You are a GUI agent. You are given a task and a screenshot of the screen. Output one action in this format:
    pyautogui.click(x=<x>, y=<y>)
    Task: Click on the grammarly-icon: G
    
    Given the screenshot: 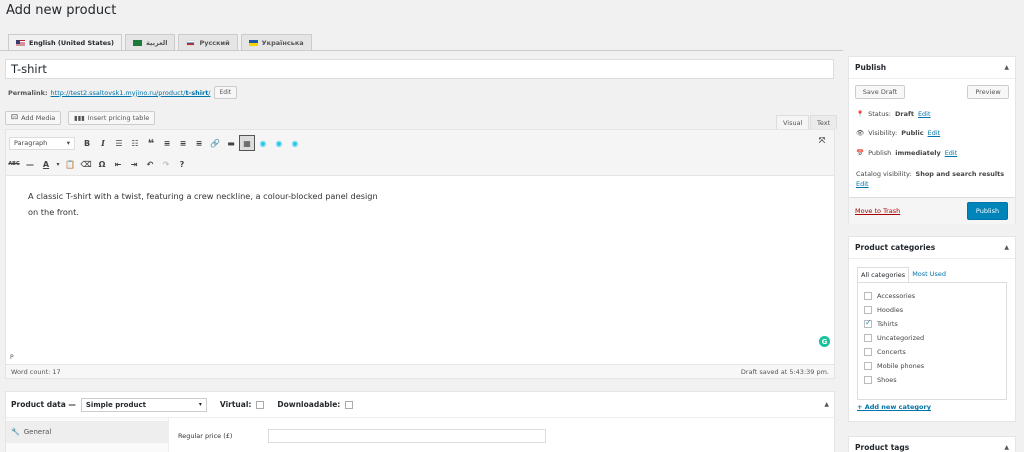 What is the action you would take?
    pyautogui.click(x=824, y=341)
    